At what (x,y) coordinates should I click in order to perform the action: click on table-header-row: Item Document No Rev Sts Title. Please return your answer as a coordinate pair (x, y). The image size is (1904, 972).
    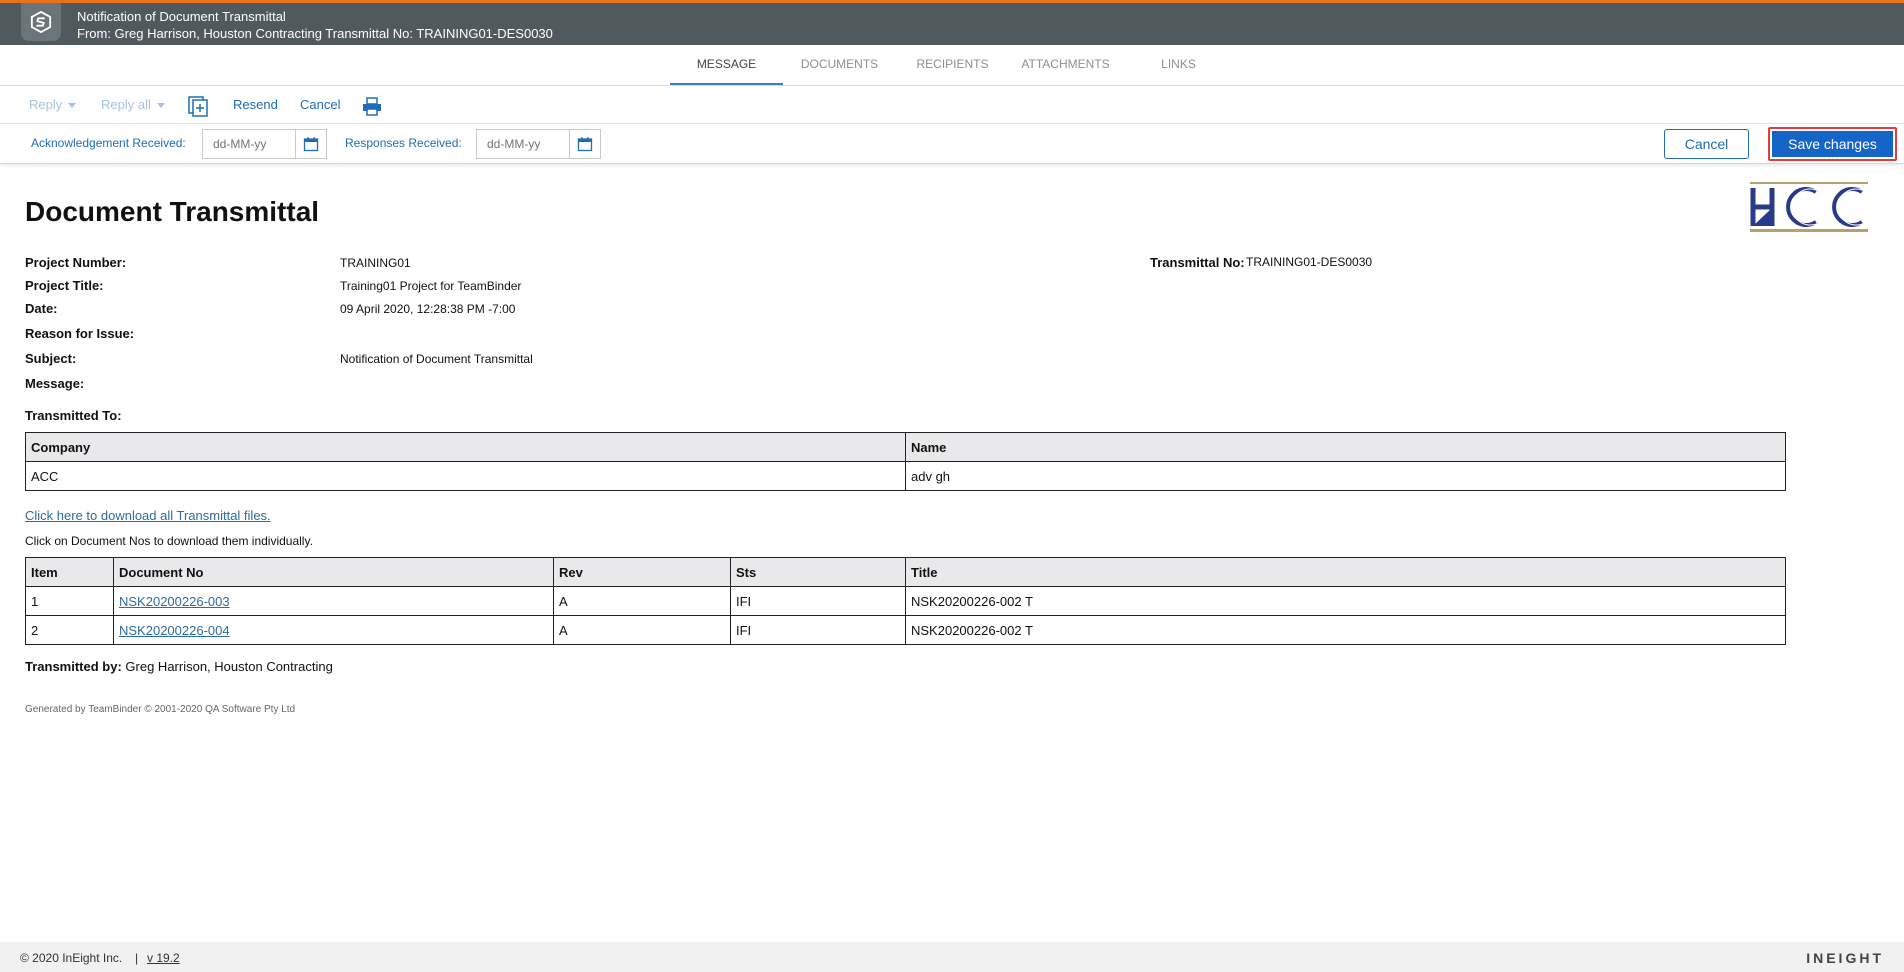
    Looking at the image, I should click on (905, 572).